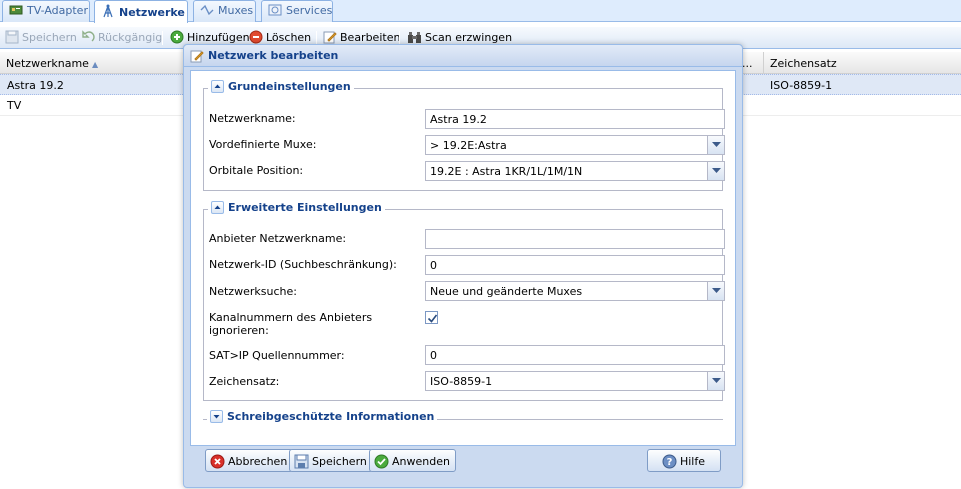  What do you see at coordinates (275, 11) in the screenshot?
I see `satellite-icon` at bounding box center [275, 11].